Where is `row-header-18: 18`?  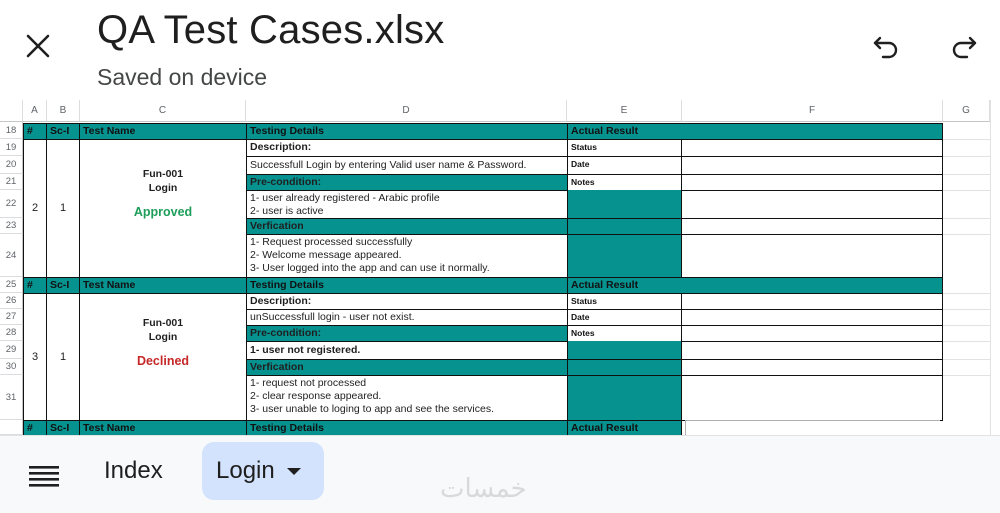
row-header-18: 18 is located at coordinates (11, 130).